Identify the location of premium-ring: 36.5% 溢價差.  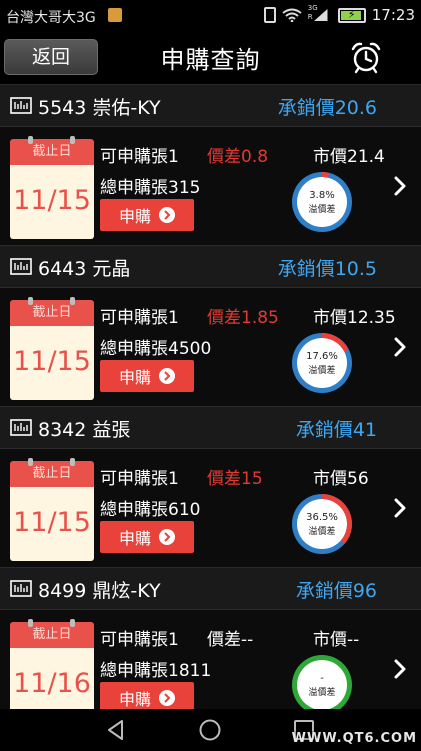
(322, 524).